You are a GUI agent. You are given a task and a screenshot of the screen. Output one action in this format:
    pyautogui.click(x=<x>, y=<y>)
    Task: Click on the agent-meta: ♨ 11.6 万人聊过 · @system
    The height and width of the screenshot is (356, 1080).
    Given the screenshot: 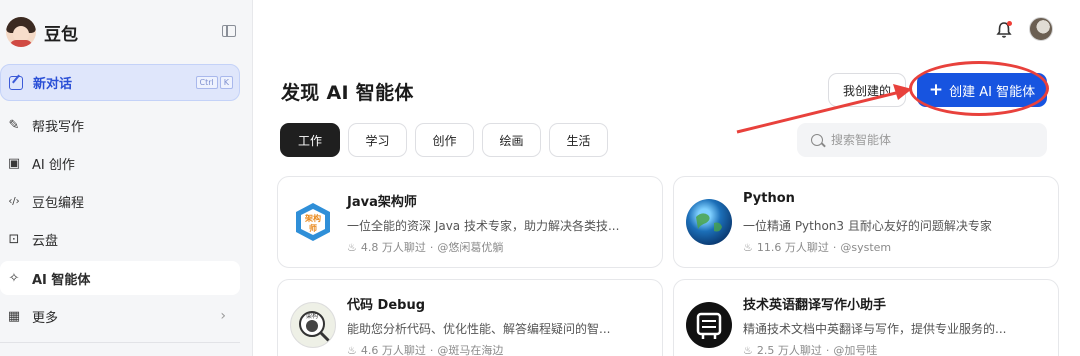 What is the action you would take?
    pyautogui.click(x=817, y=247)
    